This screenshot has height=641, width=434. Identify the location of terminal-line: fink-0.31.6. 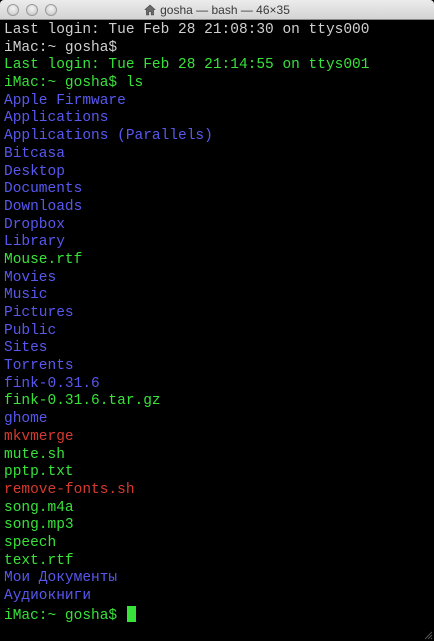
(52, 383).